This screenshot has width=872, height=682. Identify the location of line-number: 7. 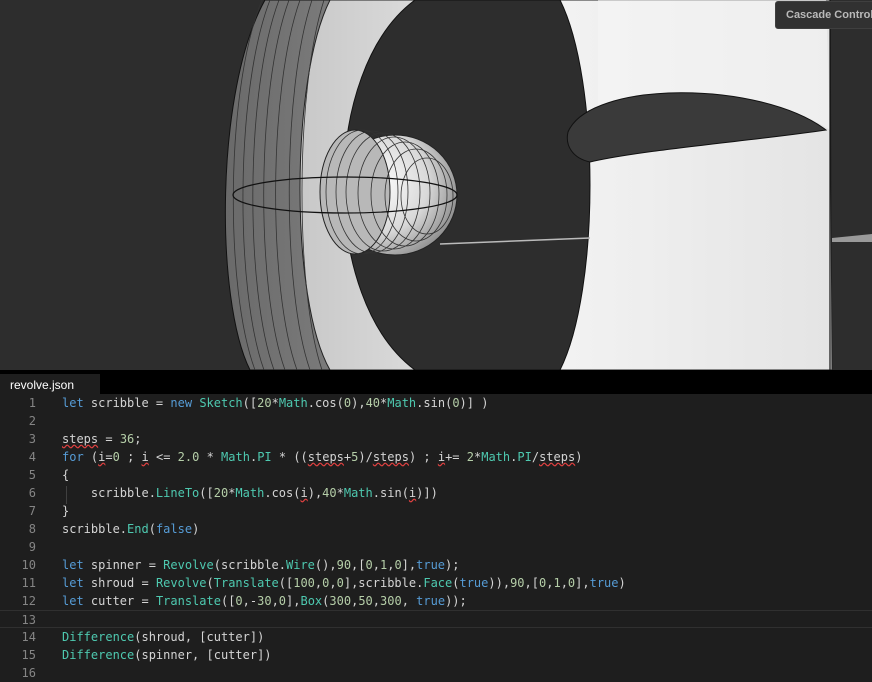
(32, 511).